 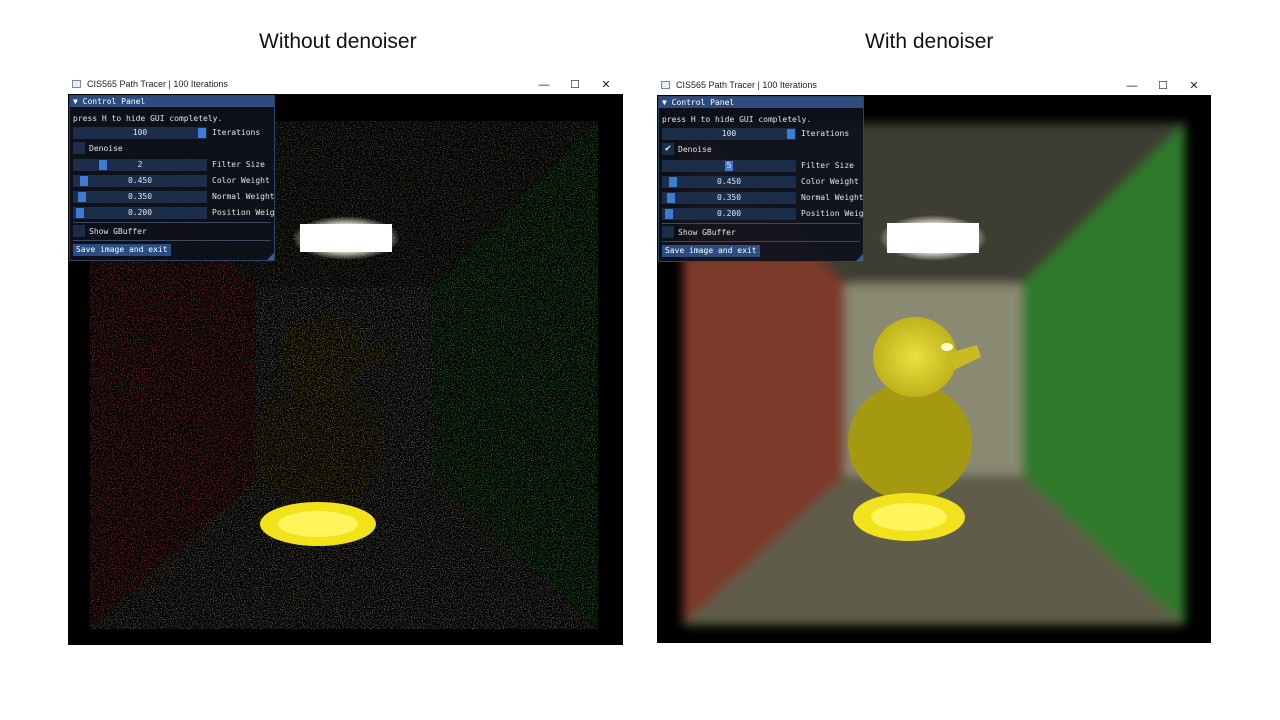 I want to click on filter-size-slider: 5, so click(x=729, y=166).